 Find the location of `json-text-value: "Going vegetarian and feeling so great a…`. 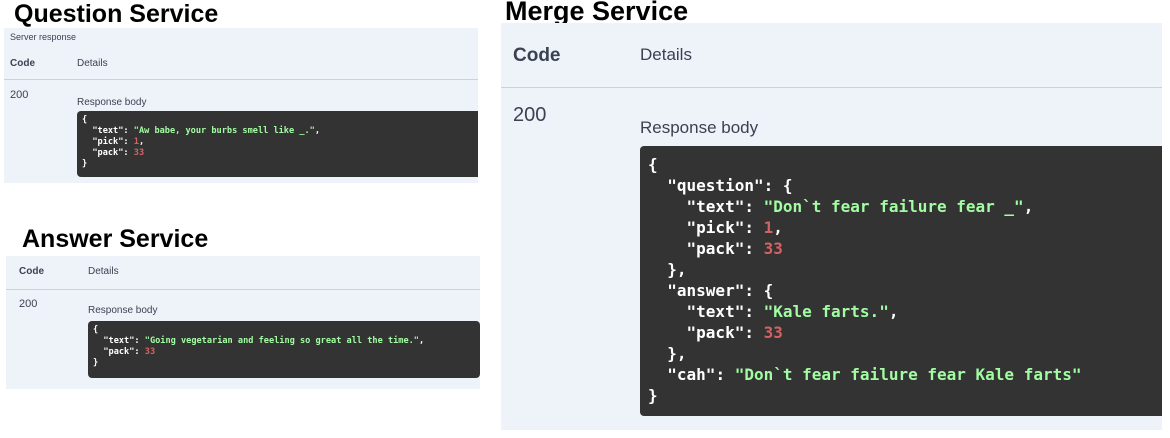

json-text-value: "Going vegetarian and feeling so great a… is located at coordinates (281, 341).